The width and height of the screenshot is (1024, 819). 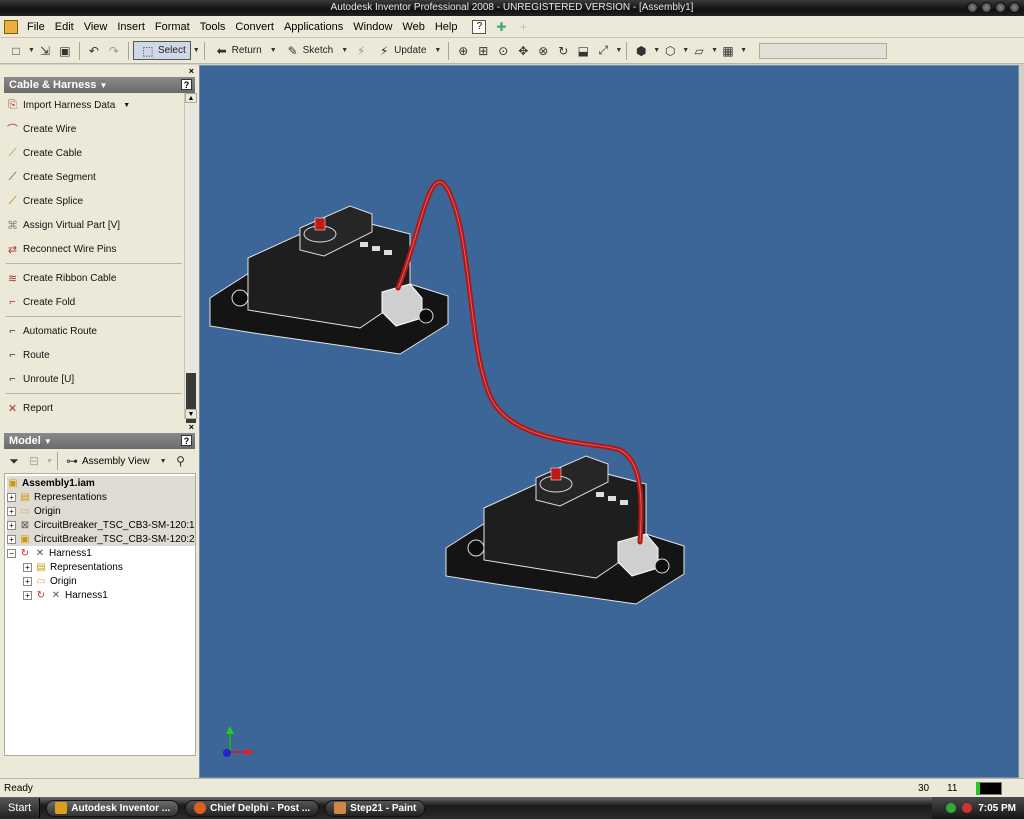 I want to click on zoom-all-icon: ⊕, so click(x=463, y=51).